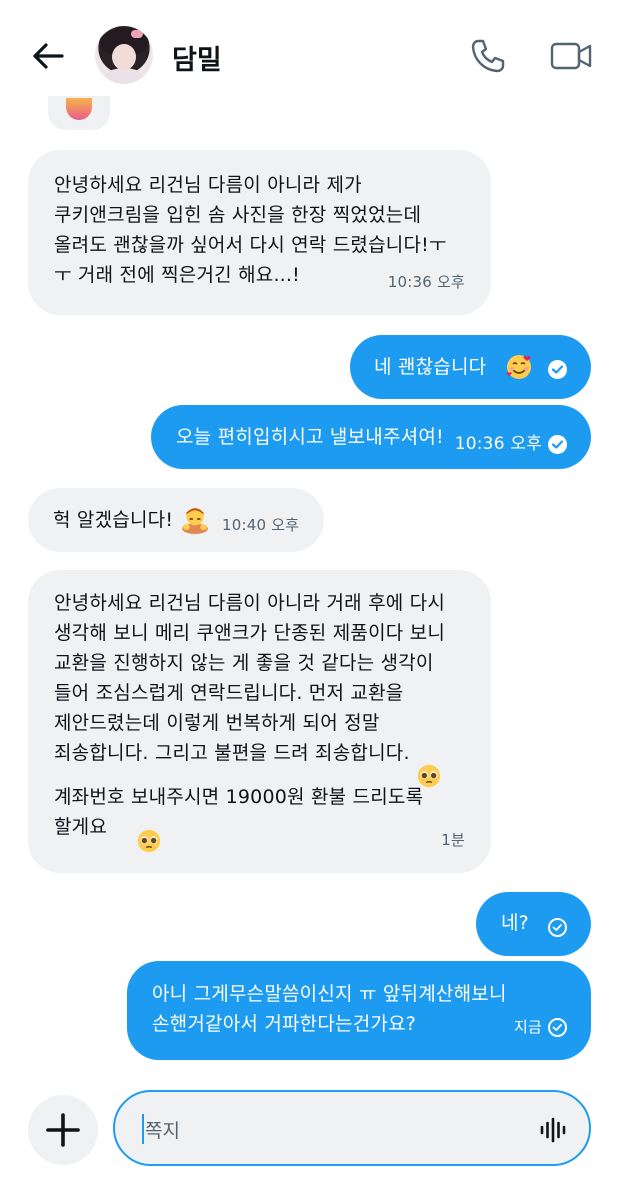  What do you see at coordinates (113, 520) in the screenshot?
I see `message-text: 헉 알겠습니다!` at bounding box center [113, 520].